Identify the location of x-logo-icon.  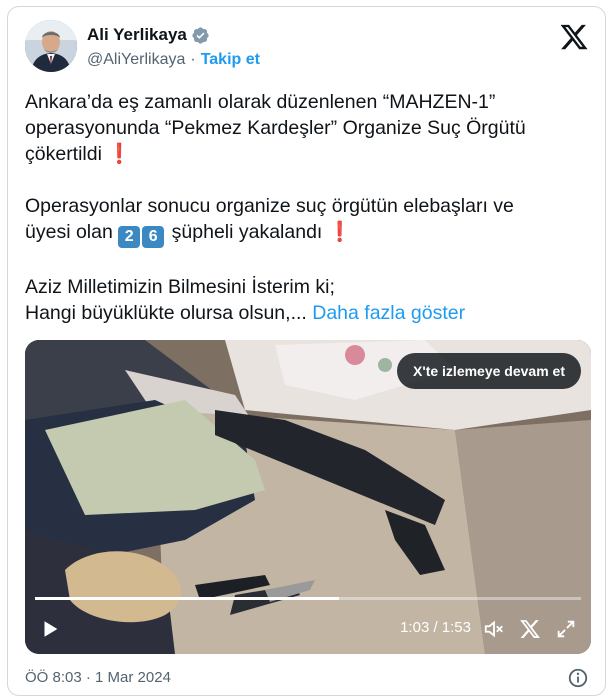
(574, 37).